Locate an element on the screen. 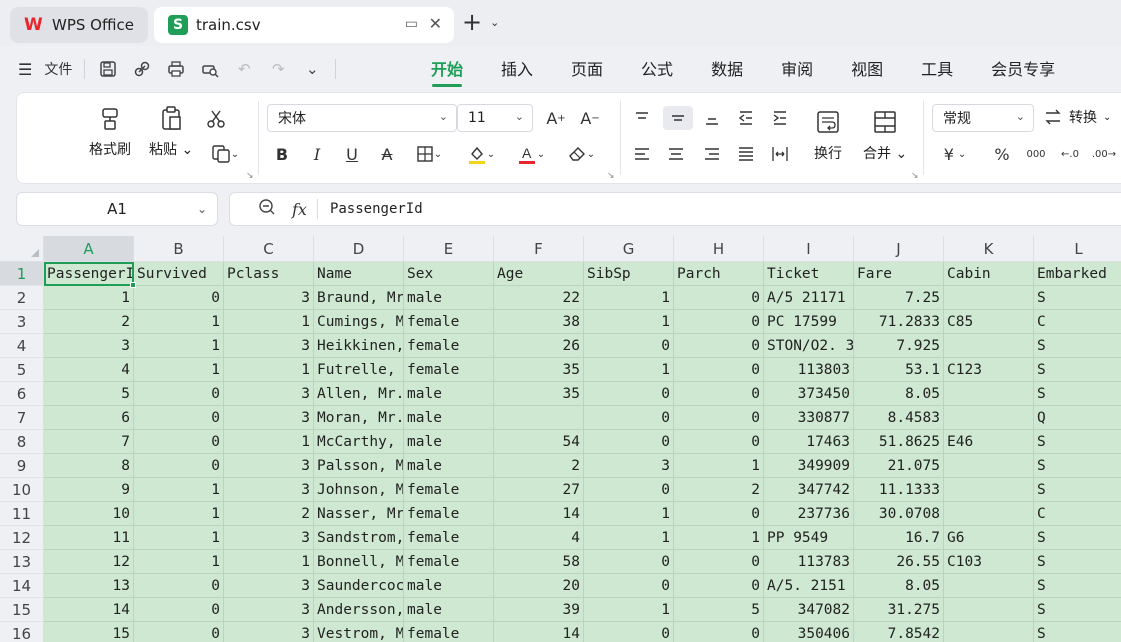  cell-j4: 7.925 is located at coordinates (899, 346).